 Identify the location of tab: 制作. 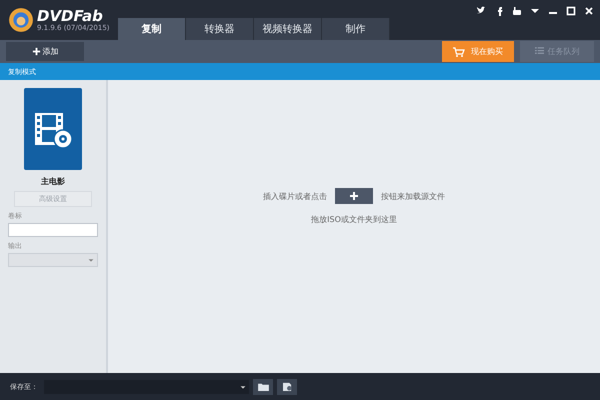
(356, 29).